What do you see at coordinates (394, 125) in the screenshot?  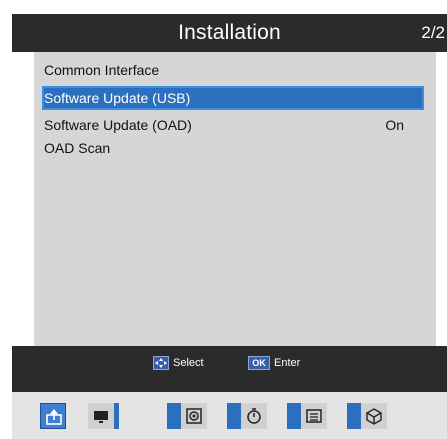 I see `menu-item-value: On` at bounding box center [394, 125].